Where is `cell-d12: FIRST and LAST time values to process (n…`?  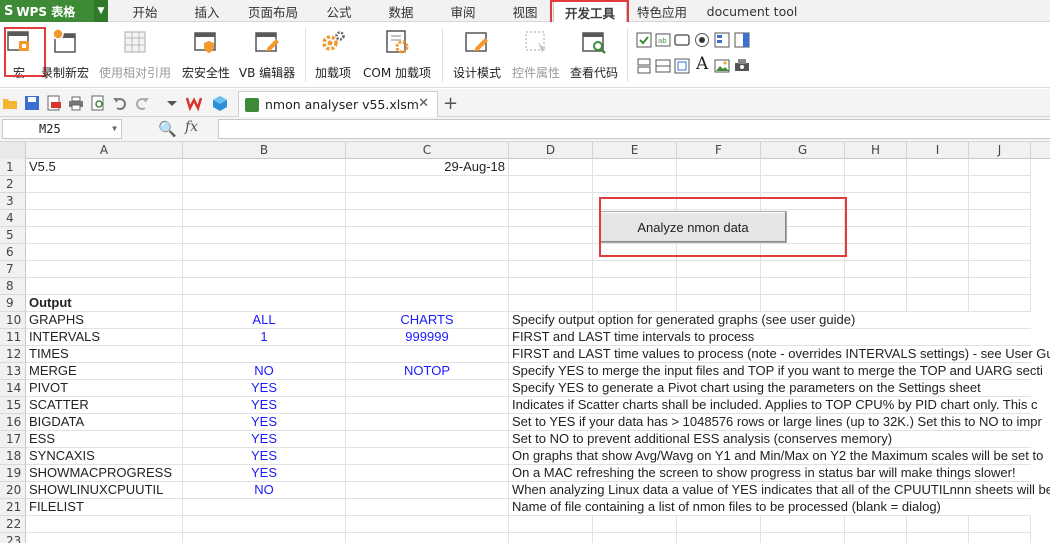 cell-d12: FIRST and LAST time values to process (n… is located at coordinates (779, 354).